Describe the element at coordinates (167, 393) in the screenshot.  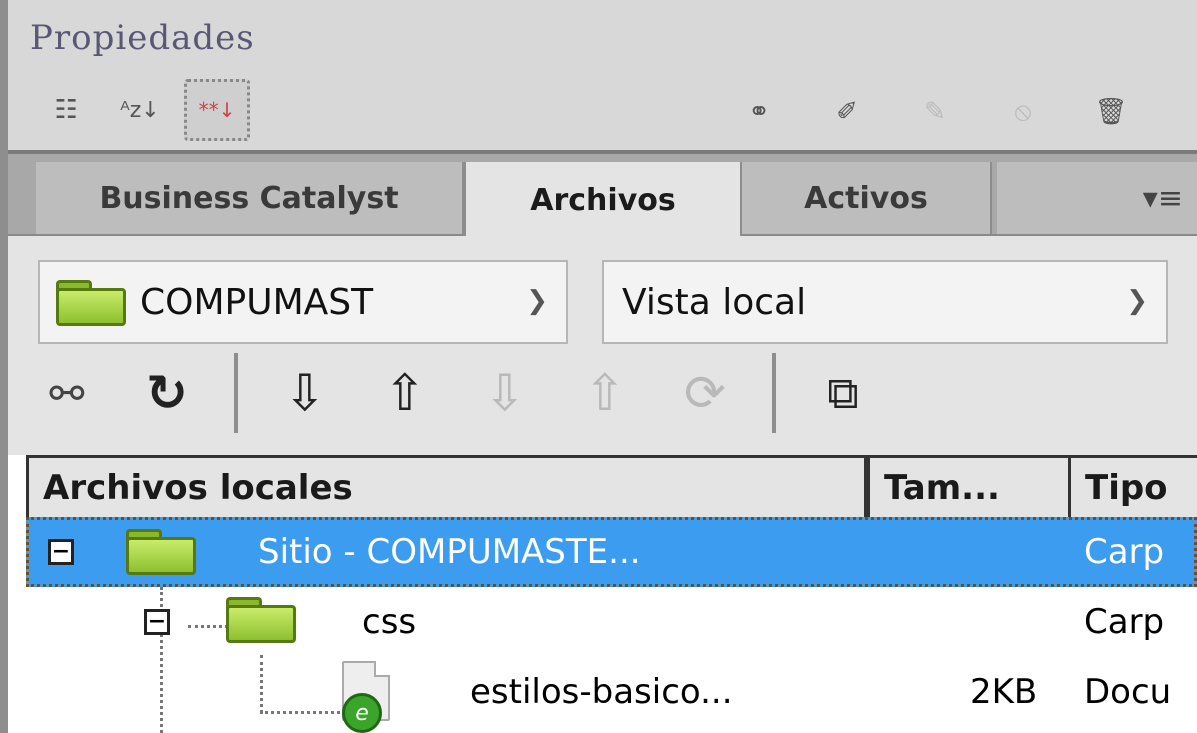
I see `refresh-icon: ↻` at that location.